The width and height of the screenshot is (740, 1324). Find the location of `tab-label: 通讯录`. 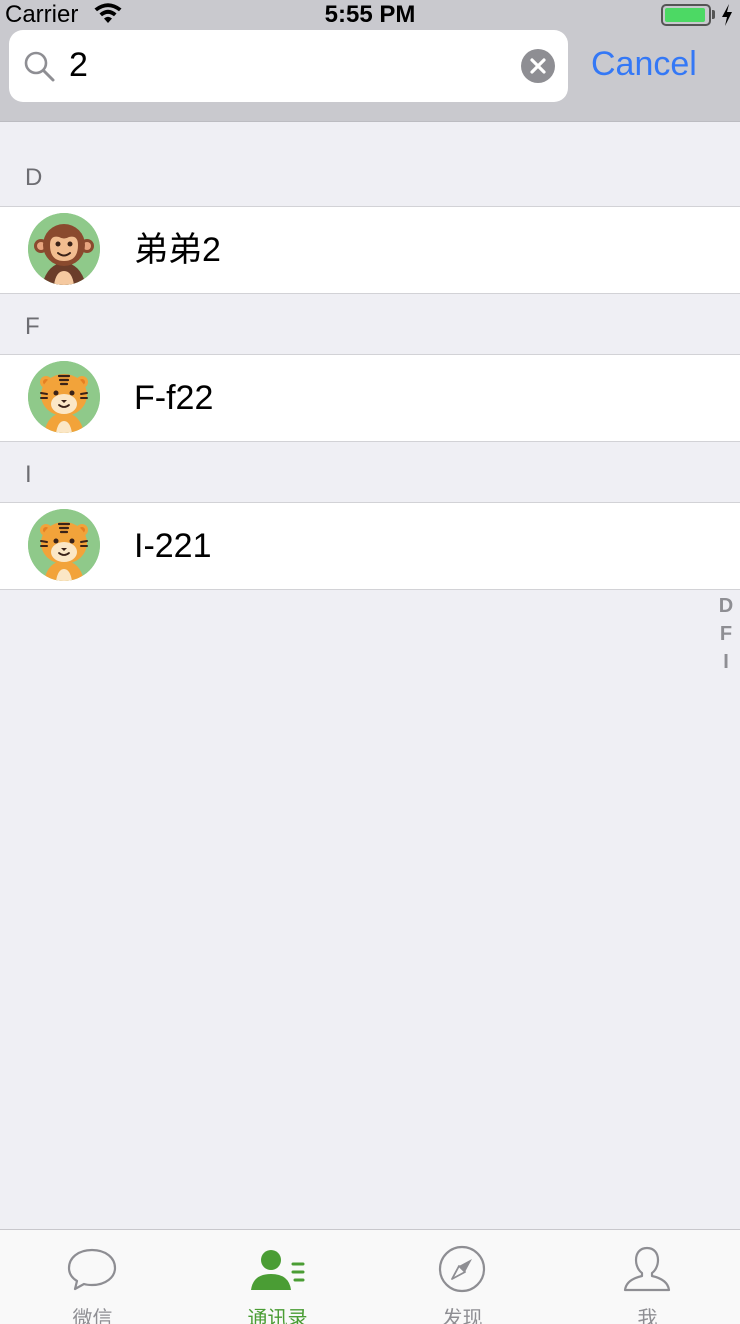

tab-label: 通讯录 is located at coordinates (277, 1316).